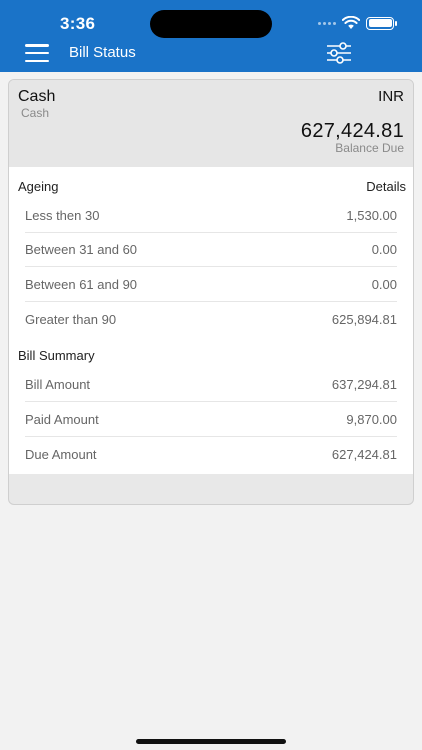  Describe the element at coordinates (371, 215) in the screenshot. I see `ageing-row-value: 1,530.00` at that location.